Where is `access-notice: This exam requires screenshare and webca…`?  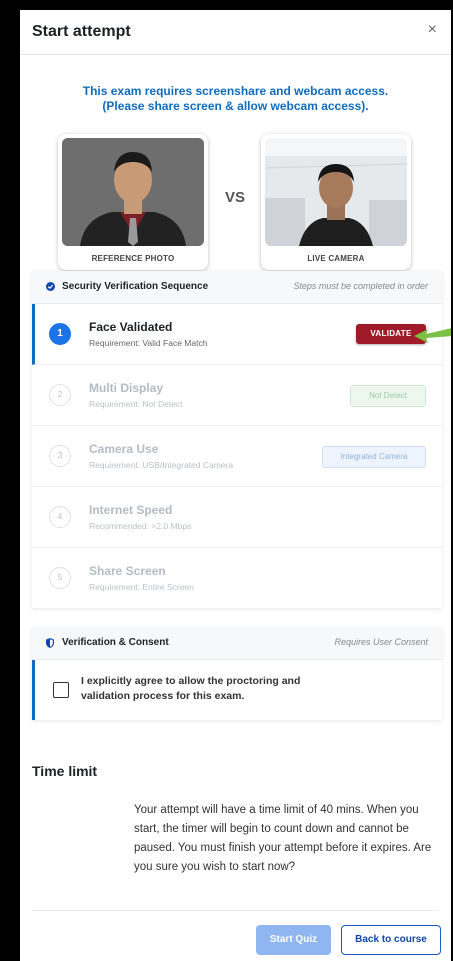 access-notice: This exam requires screenshare and webca… is located at coordinates (235, 99).